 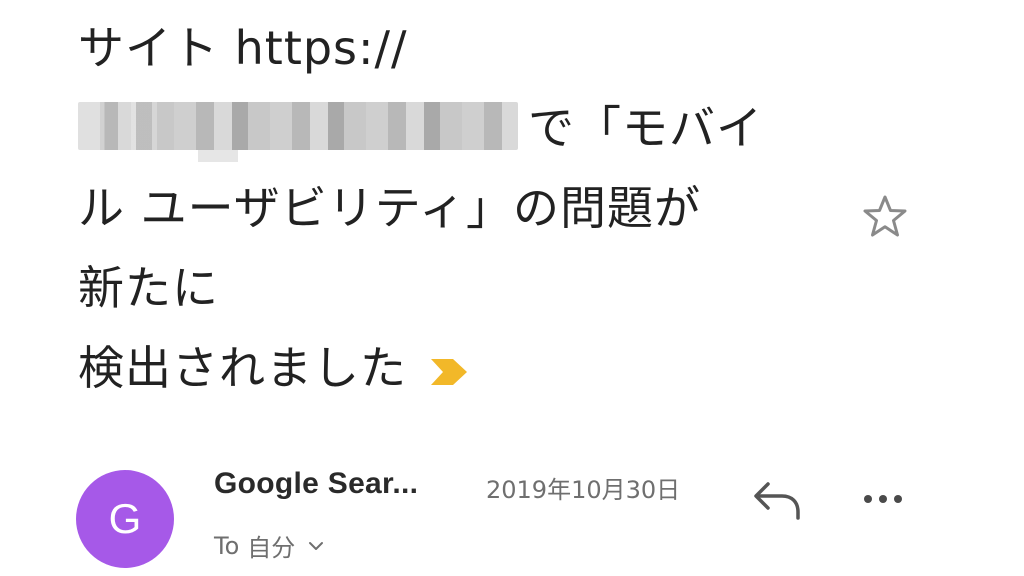 I want to click on avatar-letter: G, so click(x=125, y=518).